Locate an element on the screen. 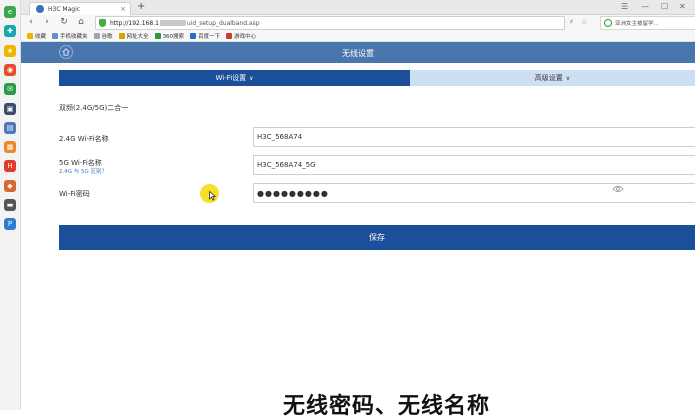 The width and height of the screenshot is (695, 420). app-sidebar: e ✚ ★ ◉ ✉ ▣ ▤ ▦ H ◆ ▬ P is located at coordinates (10, 205).